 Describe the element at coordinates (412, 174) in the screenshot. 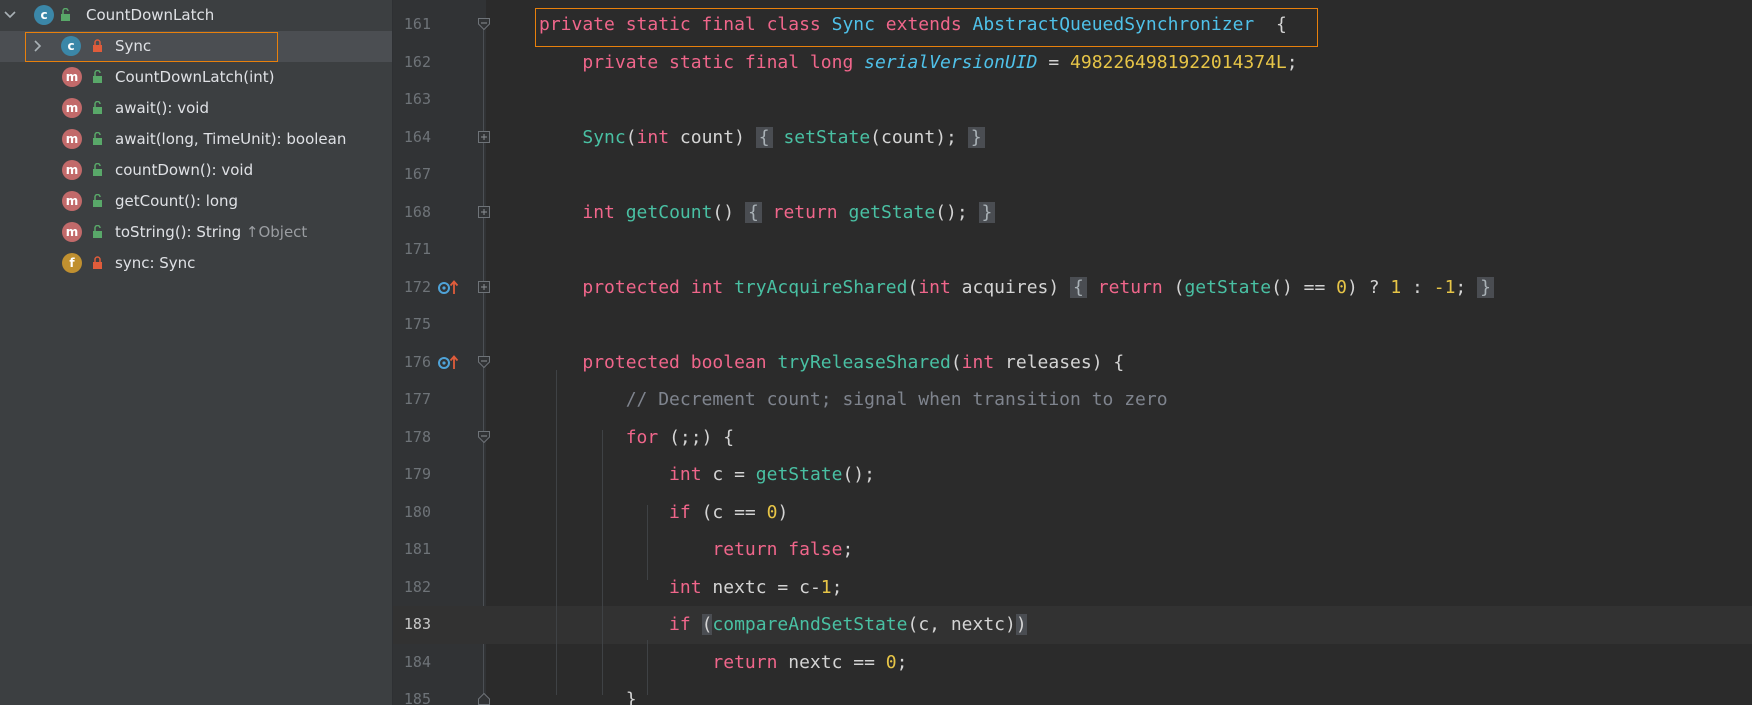

I see `line-number: 167` at that location.